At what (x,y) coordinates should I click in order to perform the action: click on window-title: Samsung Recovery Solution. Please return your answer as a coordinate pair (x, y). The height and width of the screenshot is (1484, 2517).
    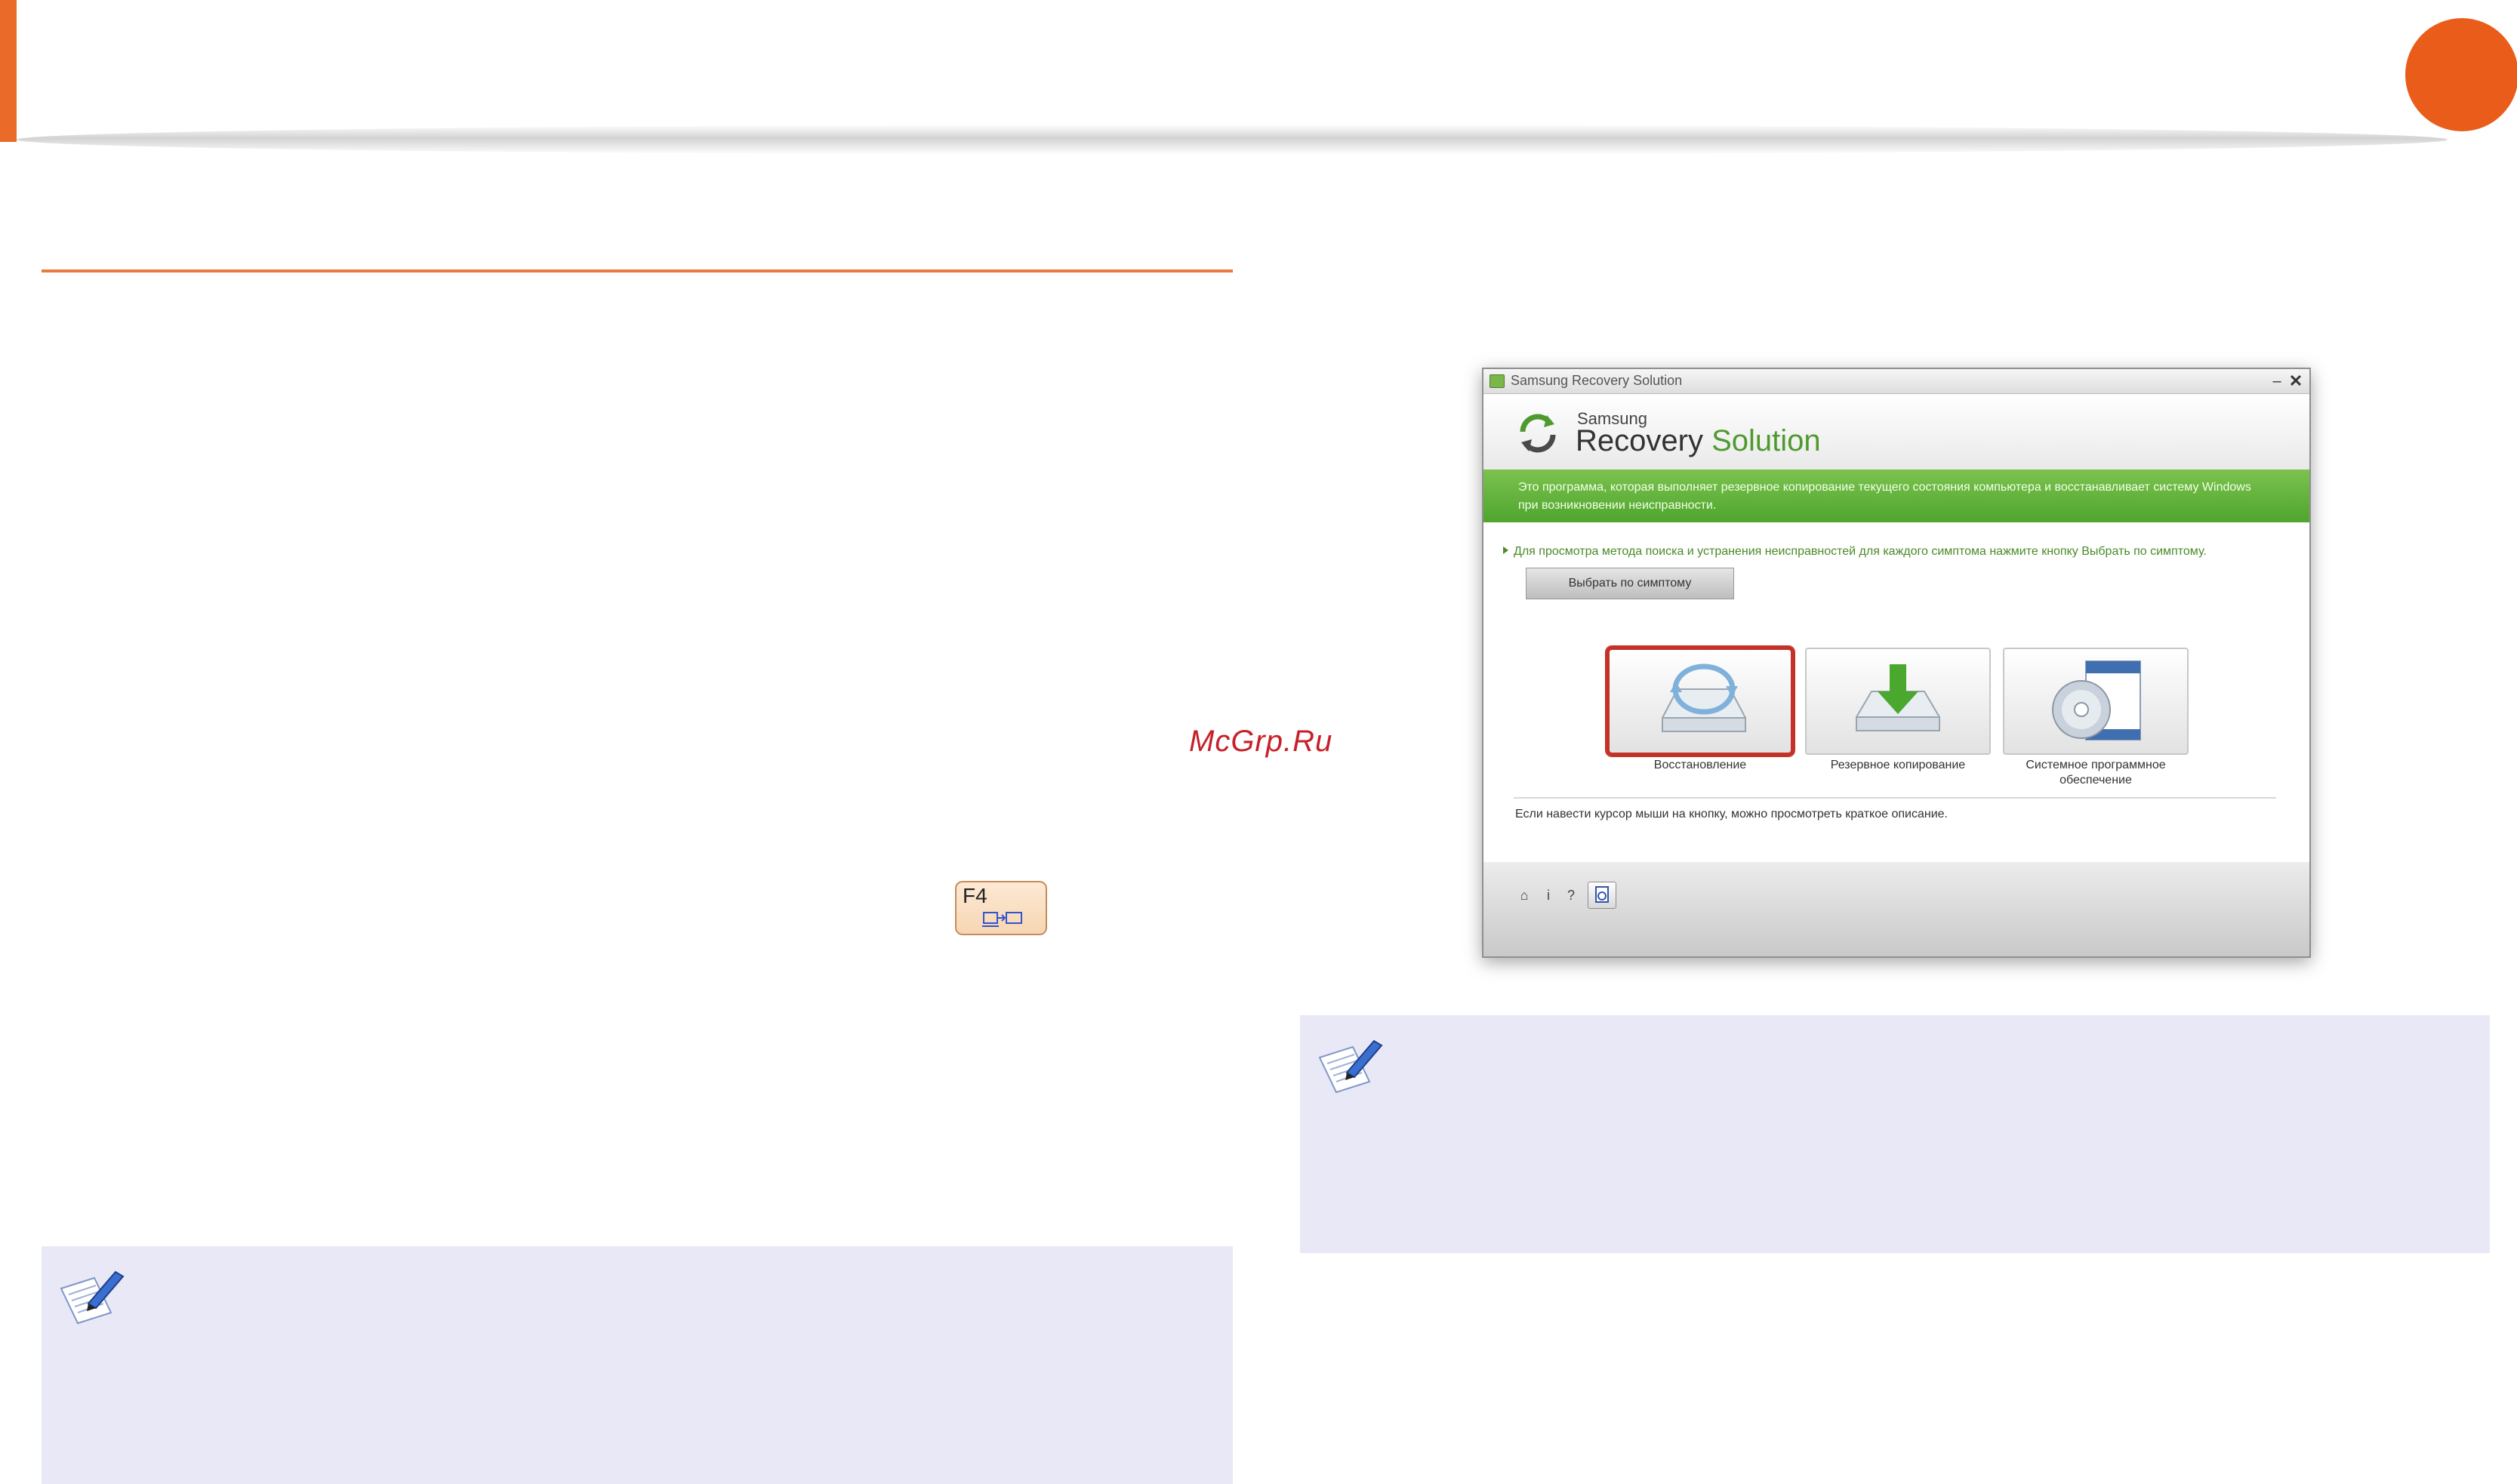
    Looking at the image, I should click on (1597, 380).